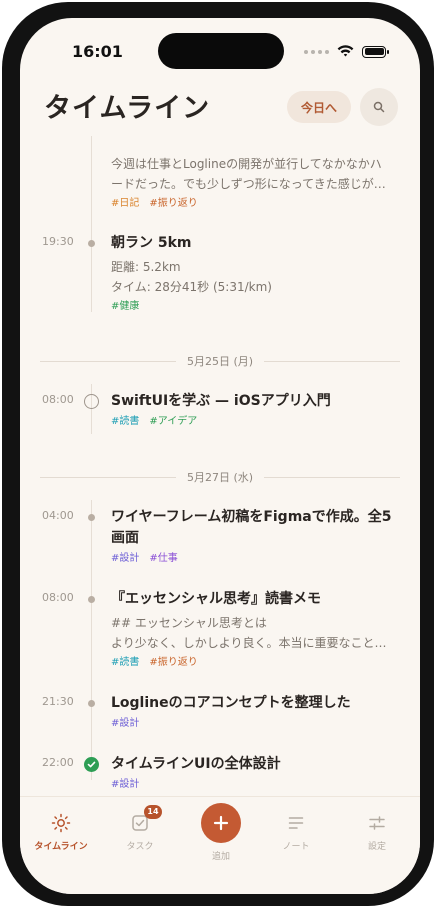  Describe the element at coordinates (191, 287) in the screenshot. I see `entry-excerpt: タイム: 28分41秒 (5:31/km)` at that location.